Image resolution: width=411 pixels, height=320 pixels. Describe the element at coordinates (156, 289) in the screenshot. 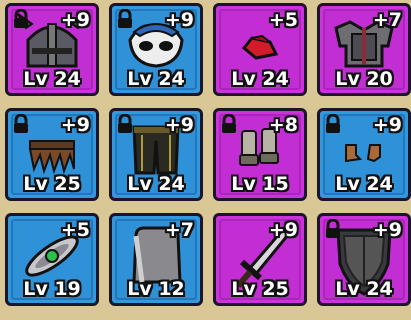

I see `level-label: Lv 12` at that location.